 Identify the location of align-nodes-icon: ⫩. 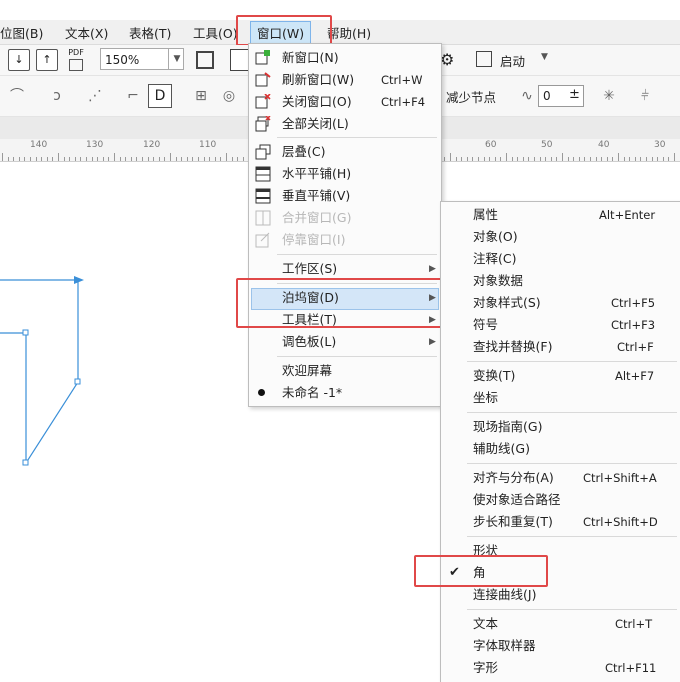
(645, 96).